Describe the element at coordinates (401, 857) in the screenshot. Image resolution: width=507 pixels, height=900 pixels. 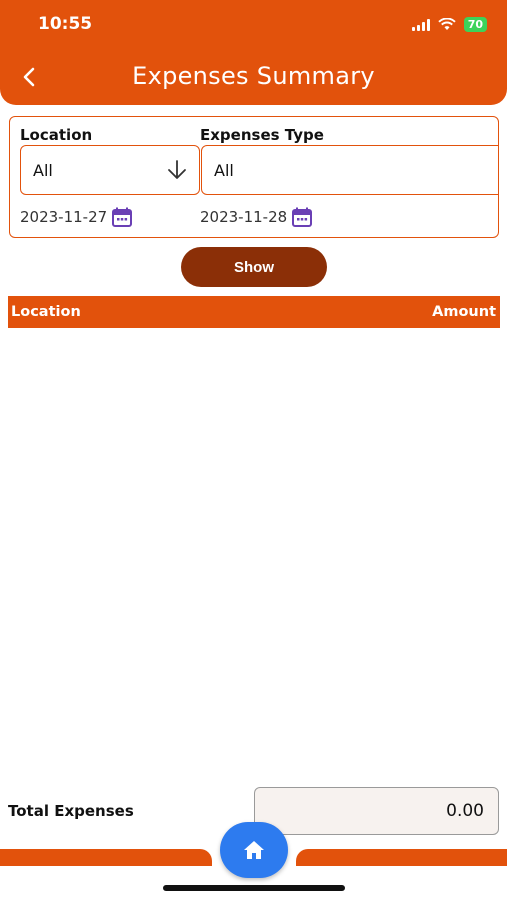
I see `bottom-nav-bar-right` at that location.